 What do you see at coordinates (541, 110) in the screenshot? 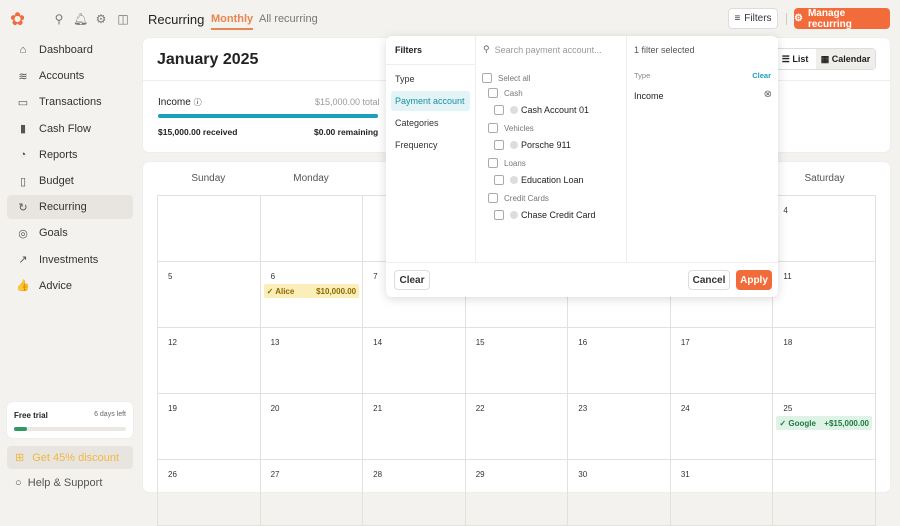
I see `account-checkbox: Cash Account 01` at bounding box center [541, 110].